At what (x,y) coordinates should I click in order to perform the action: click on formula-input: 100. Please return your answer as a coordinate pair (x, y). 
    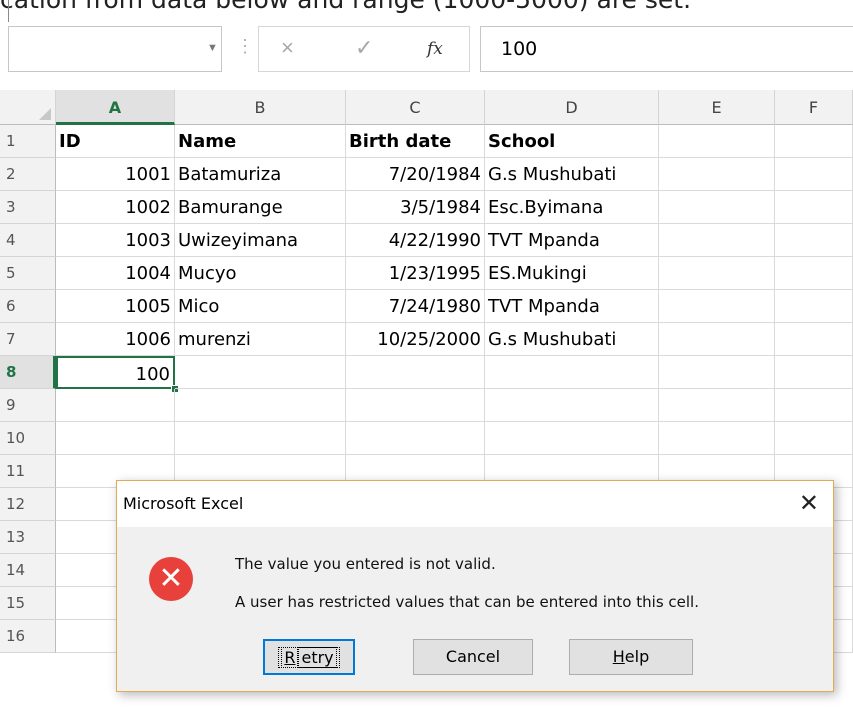
    Looking at the image, I should click on (666, 49).